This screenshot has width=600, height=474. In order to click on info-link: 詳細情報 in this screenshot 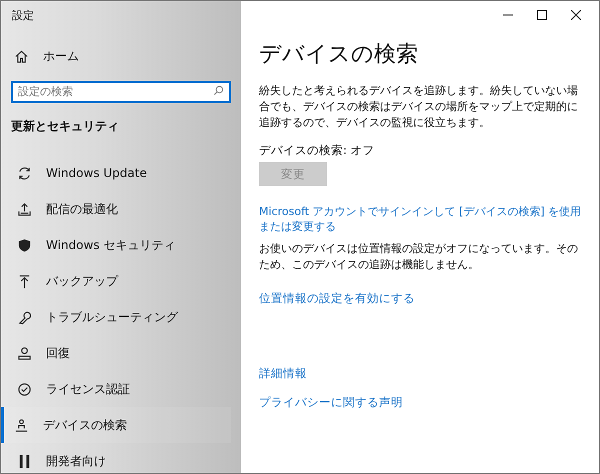, I will do `click(283, 373)`.